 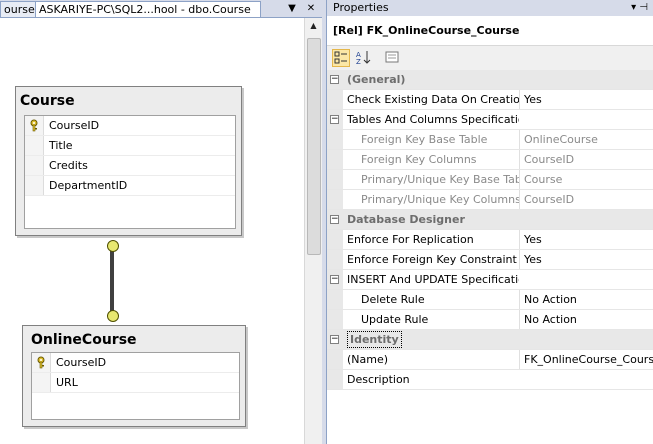 I want to click on scroll-up-icon: ▲, so click(x=313, y=26).